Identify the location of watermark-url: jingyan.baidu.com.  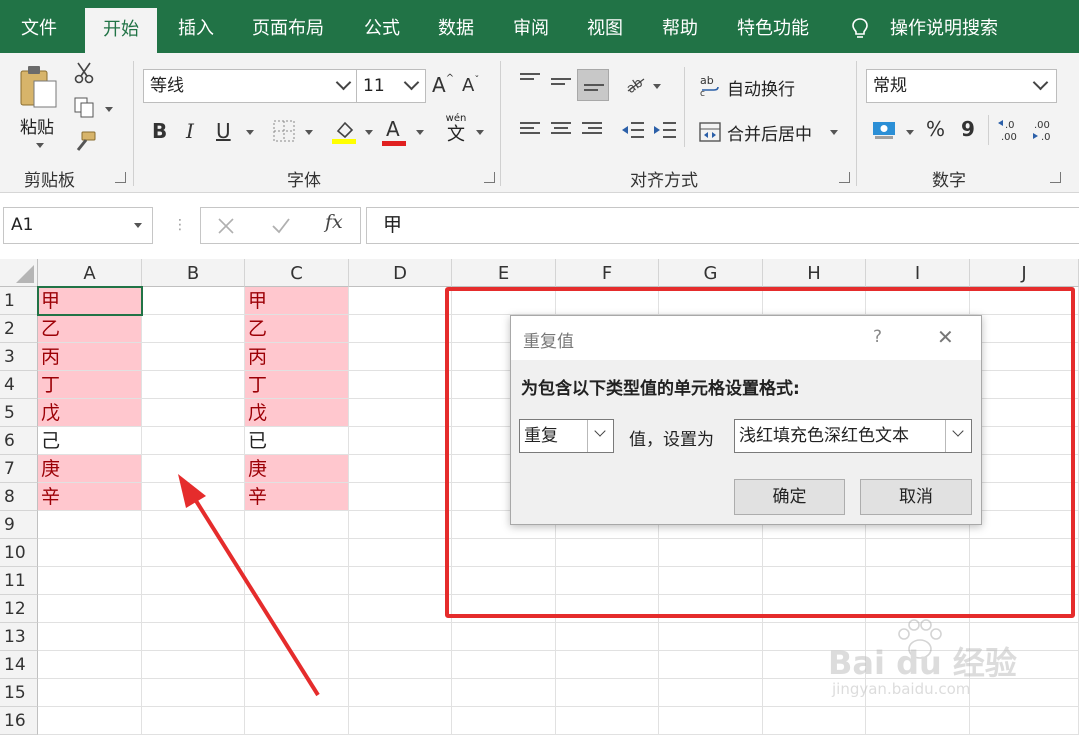
(901, 689).